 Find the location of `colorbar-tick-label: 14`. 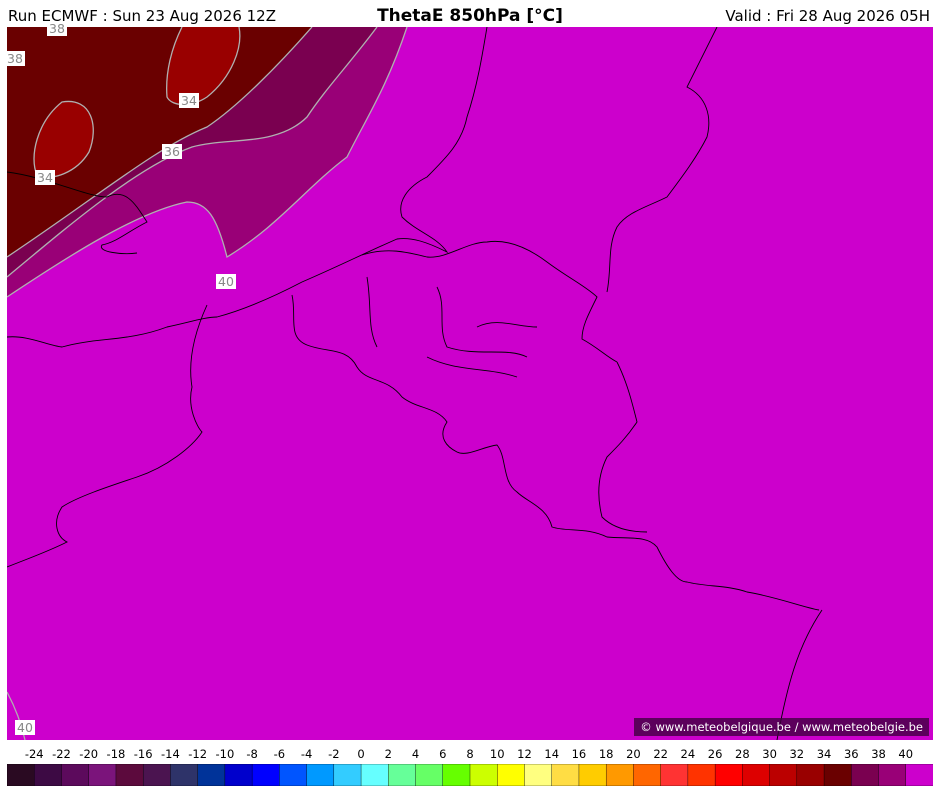

colorbar-tick-label: 14 is located at coordinates (552, 754).